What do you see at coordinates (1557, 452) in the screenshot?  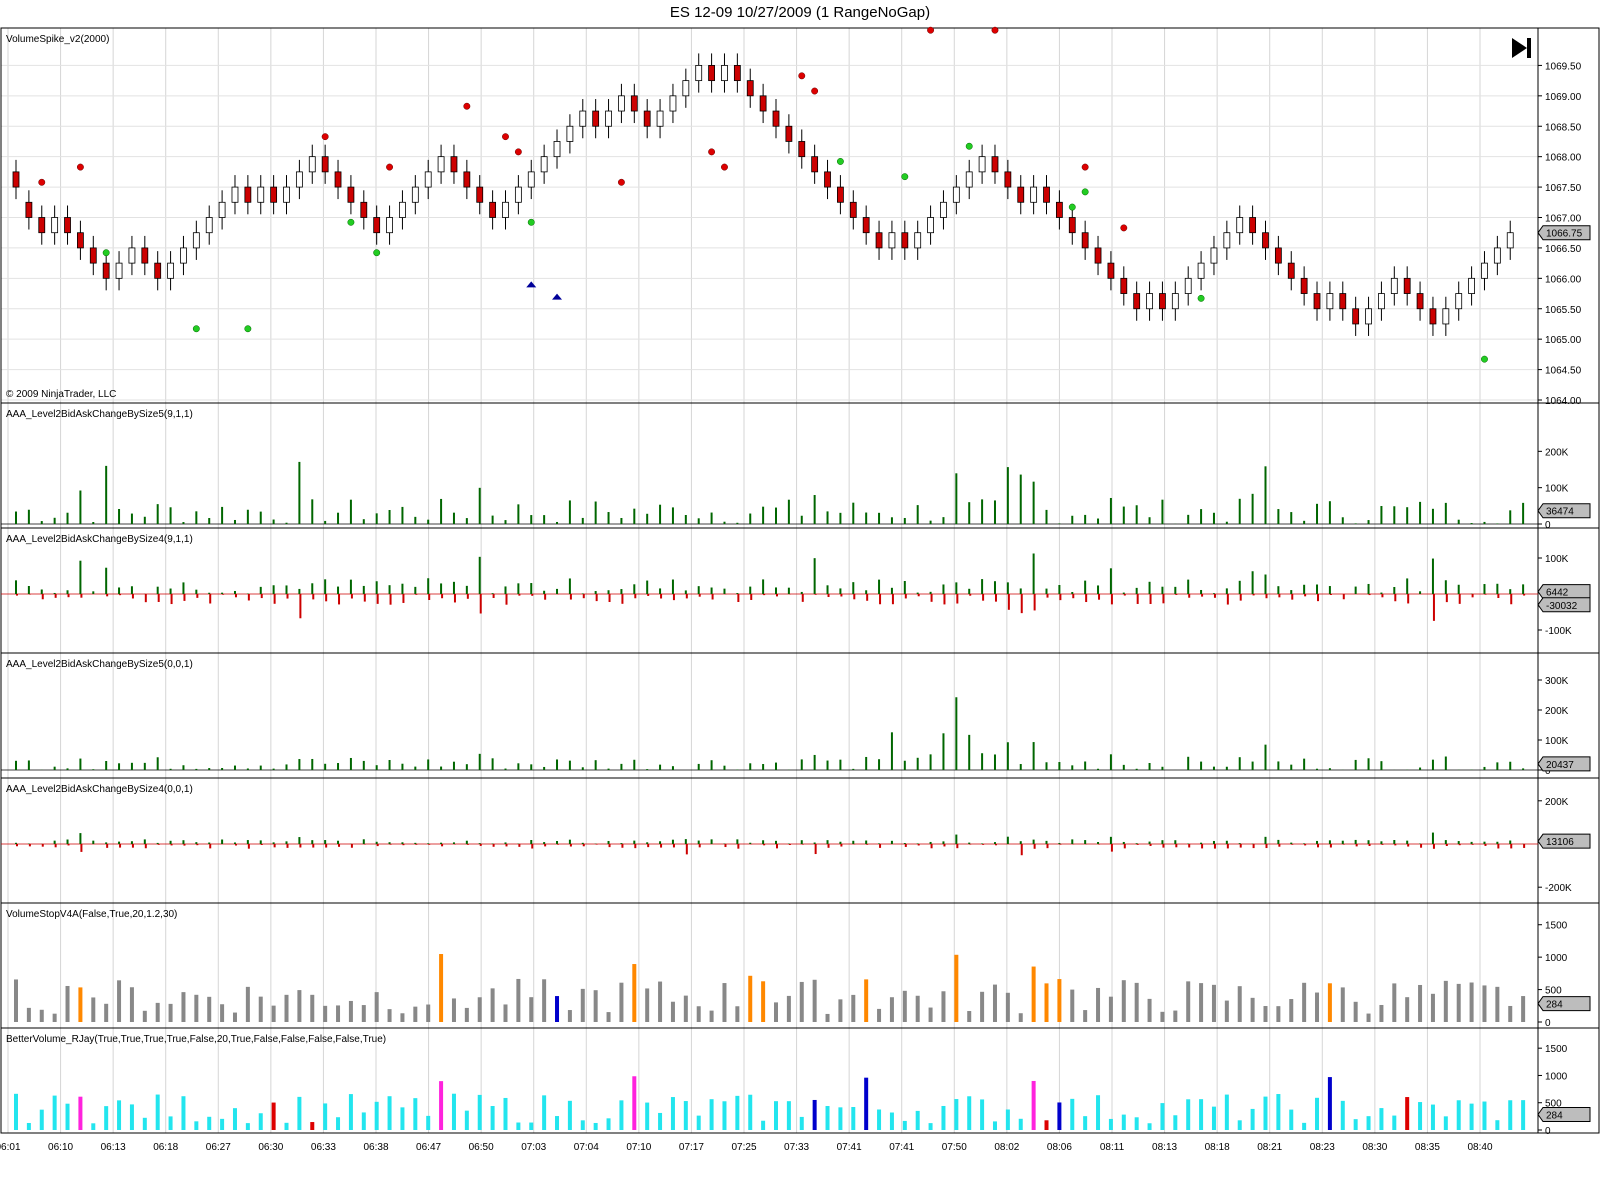 I see `y-tick-label: 200K` at bounding box center [1557, 452].